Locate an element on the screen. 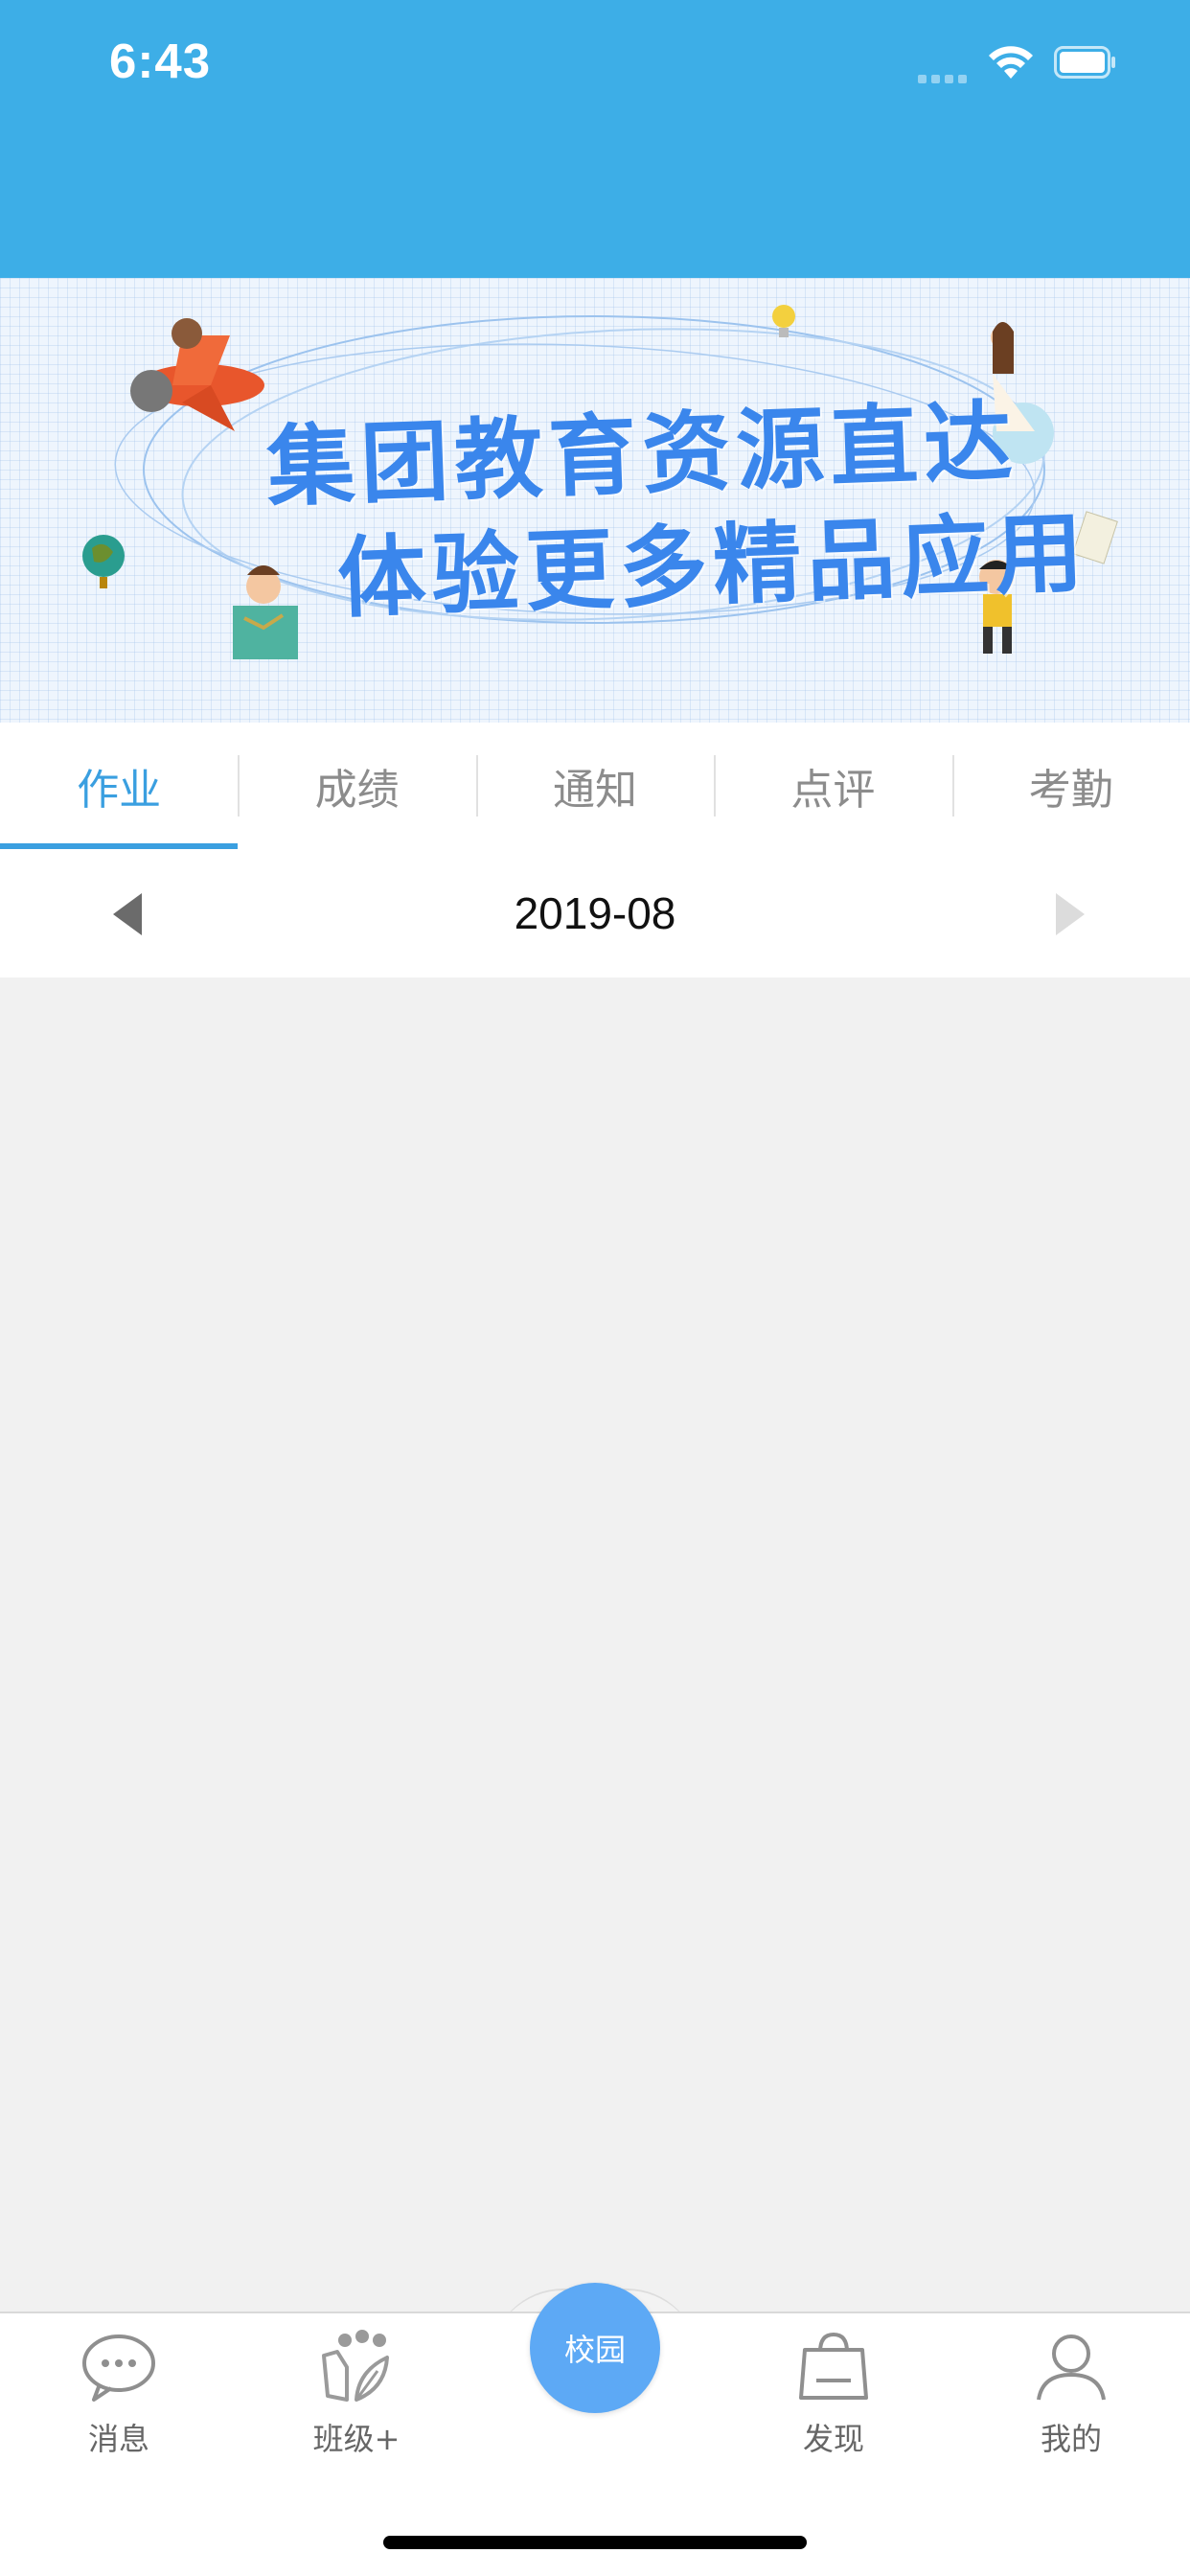  nav-messages: 消息 is located at coordinates (119, 2394).